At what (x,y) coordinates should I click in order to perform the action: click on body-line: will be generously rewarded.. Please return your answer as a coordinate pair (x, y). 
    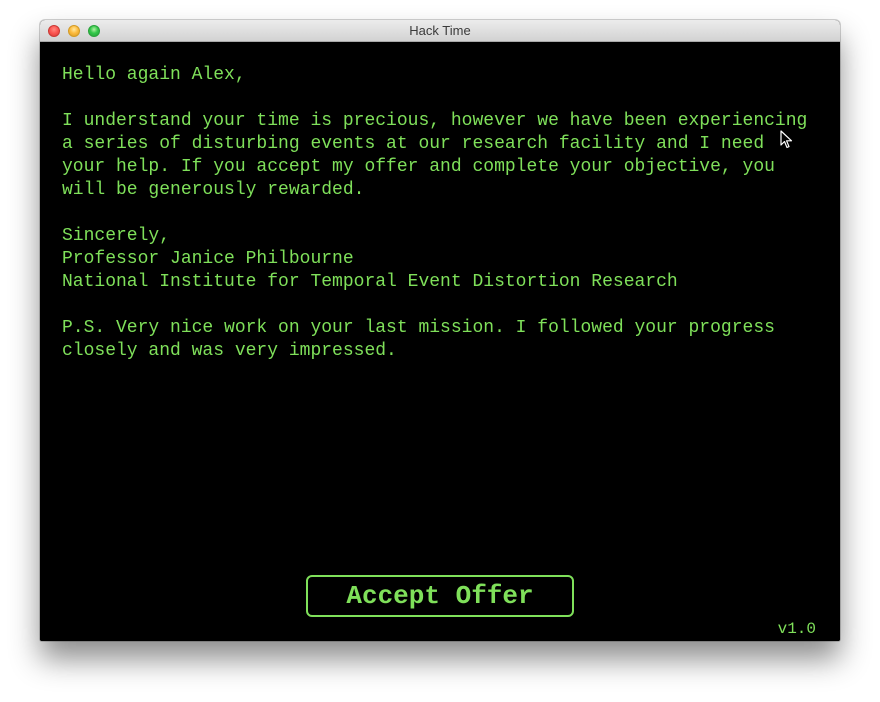
    Looking at the image, I should click on (213, 190).